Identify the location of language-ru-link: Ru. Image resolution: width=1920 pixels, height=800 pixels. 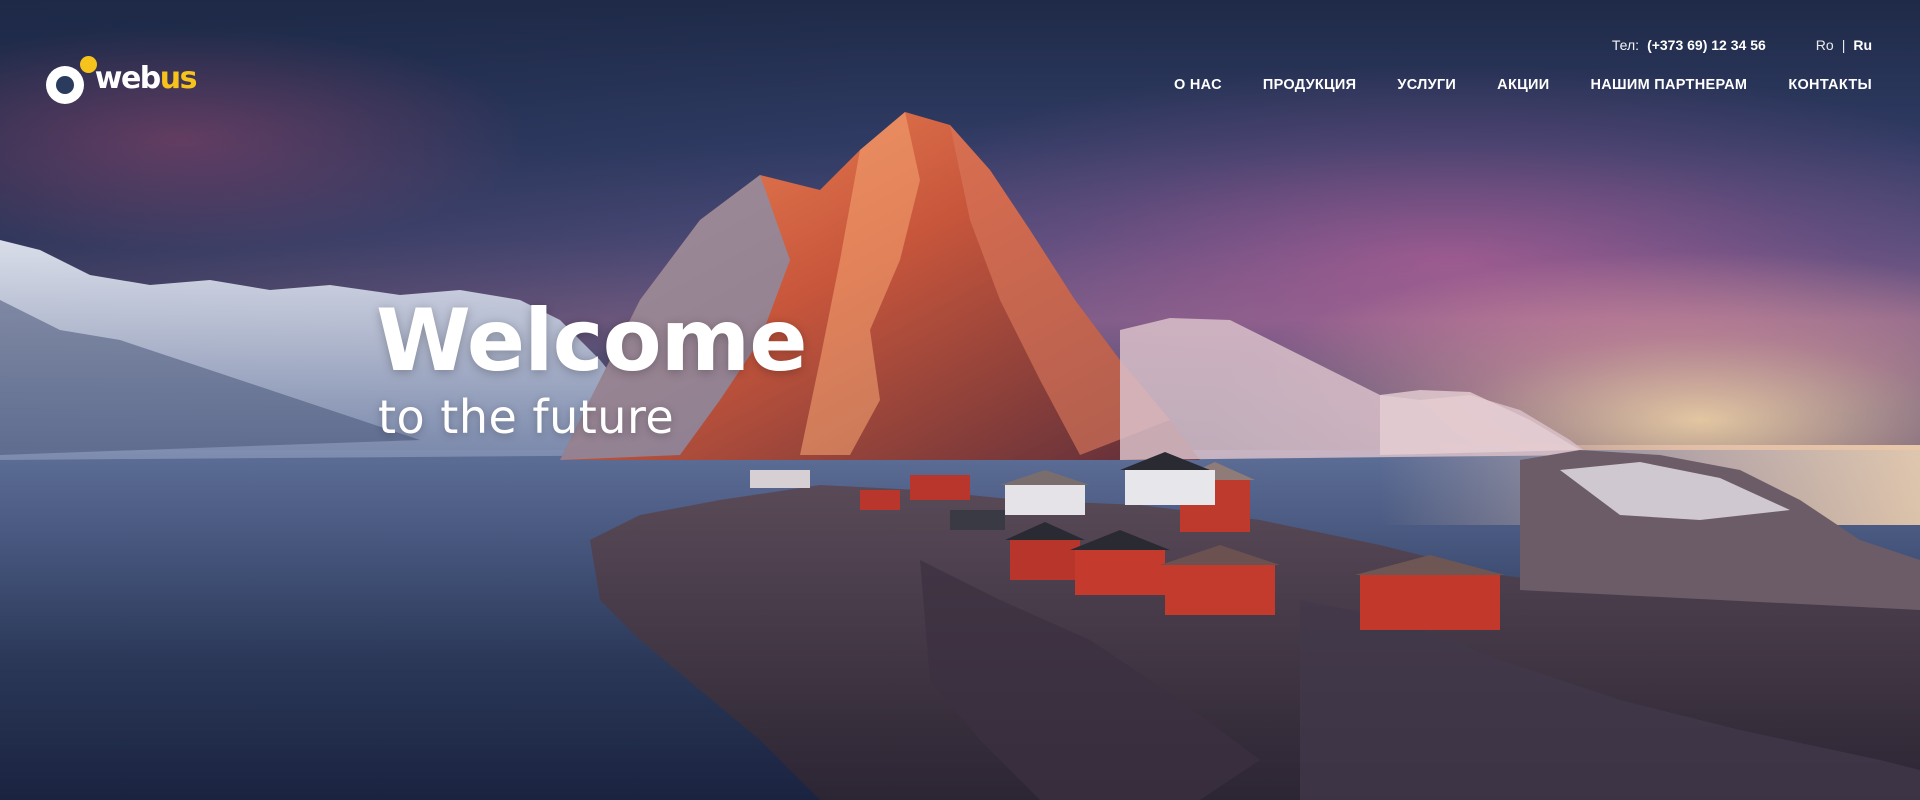
(1862, 45).